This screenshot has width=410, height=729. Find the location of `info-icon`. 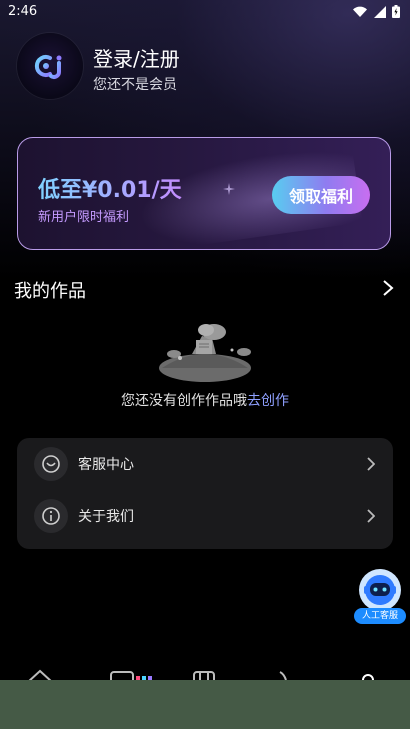

info-icon is located at coordinates (51, 516).